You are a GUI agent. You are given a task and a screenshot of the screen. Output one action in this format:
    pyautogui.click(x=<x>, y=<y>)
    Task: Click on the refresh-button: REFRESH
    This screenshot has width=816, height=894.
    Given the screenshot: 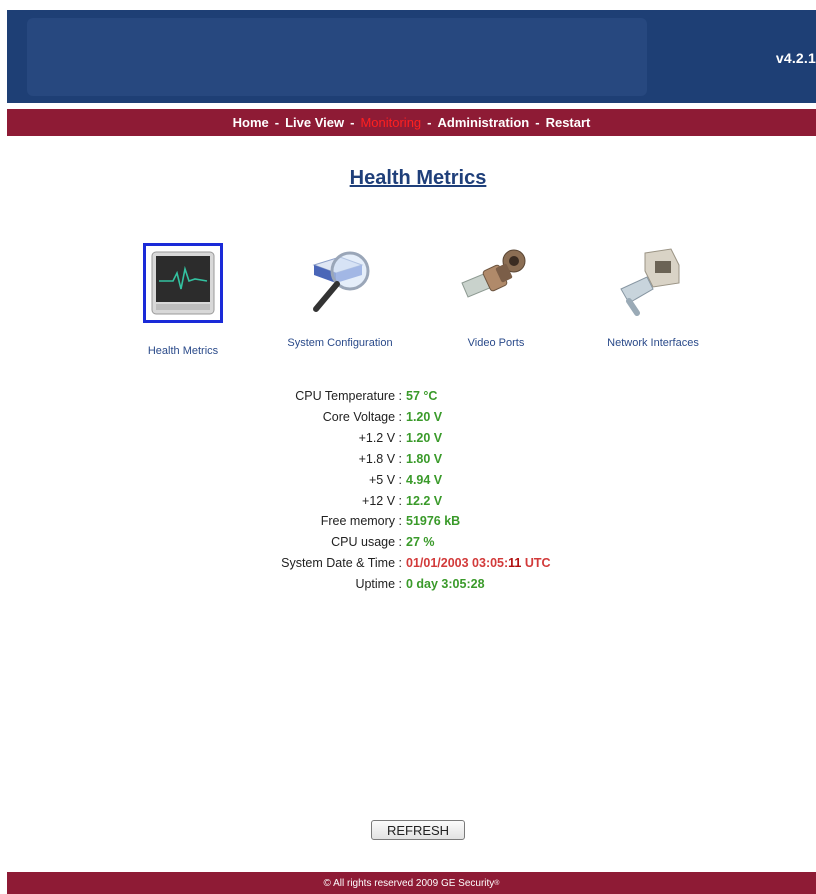 What is the action you would take?
    pyautogui.click(x=418, y=830)
    